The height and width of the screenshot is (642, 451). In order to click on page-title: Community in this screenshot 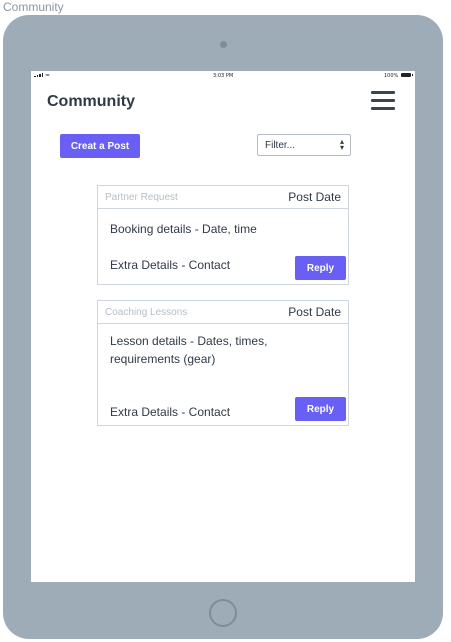, I will do `click(91, 101)`.